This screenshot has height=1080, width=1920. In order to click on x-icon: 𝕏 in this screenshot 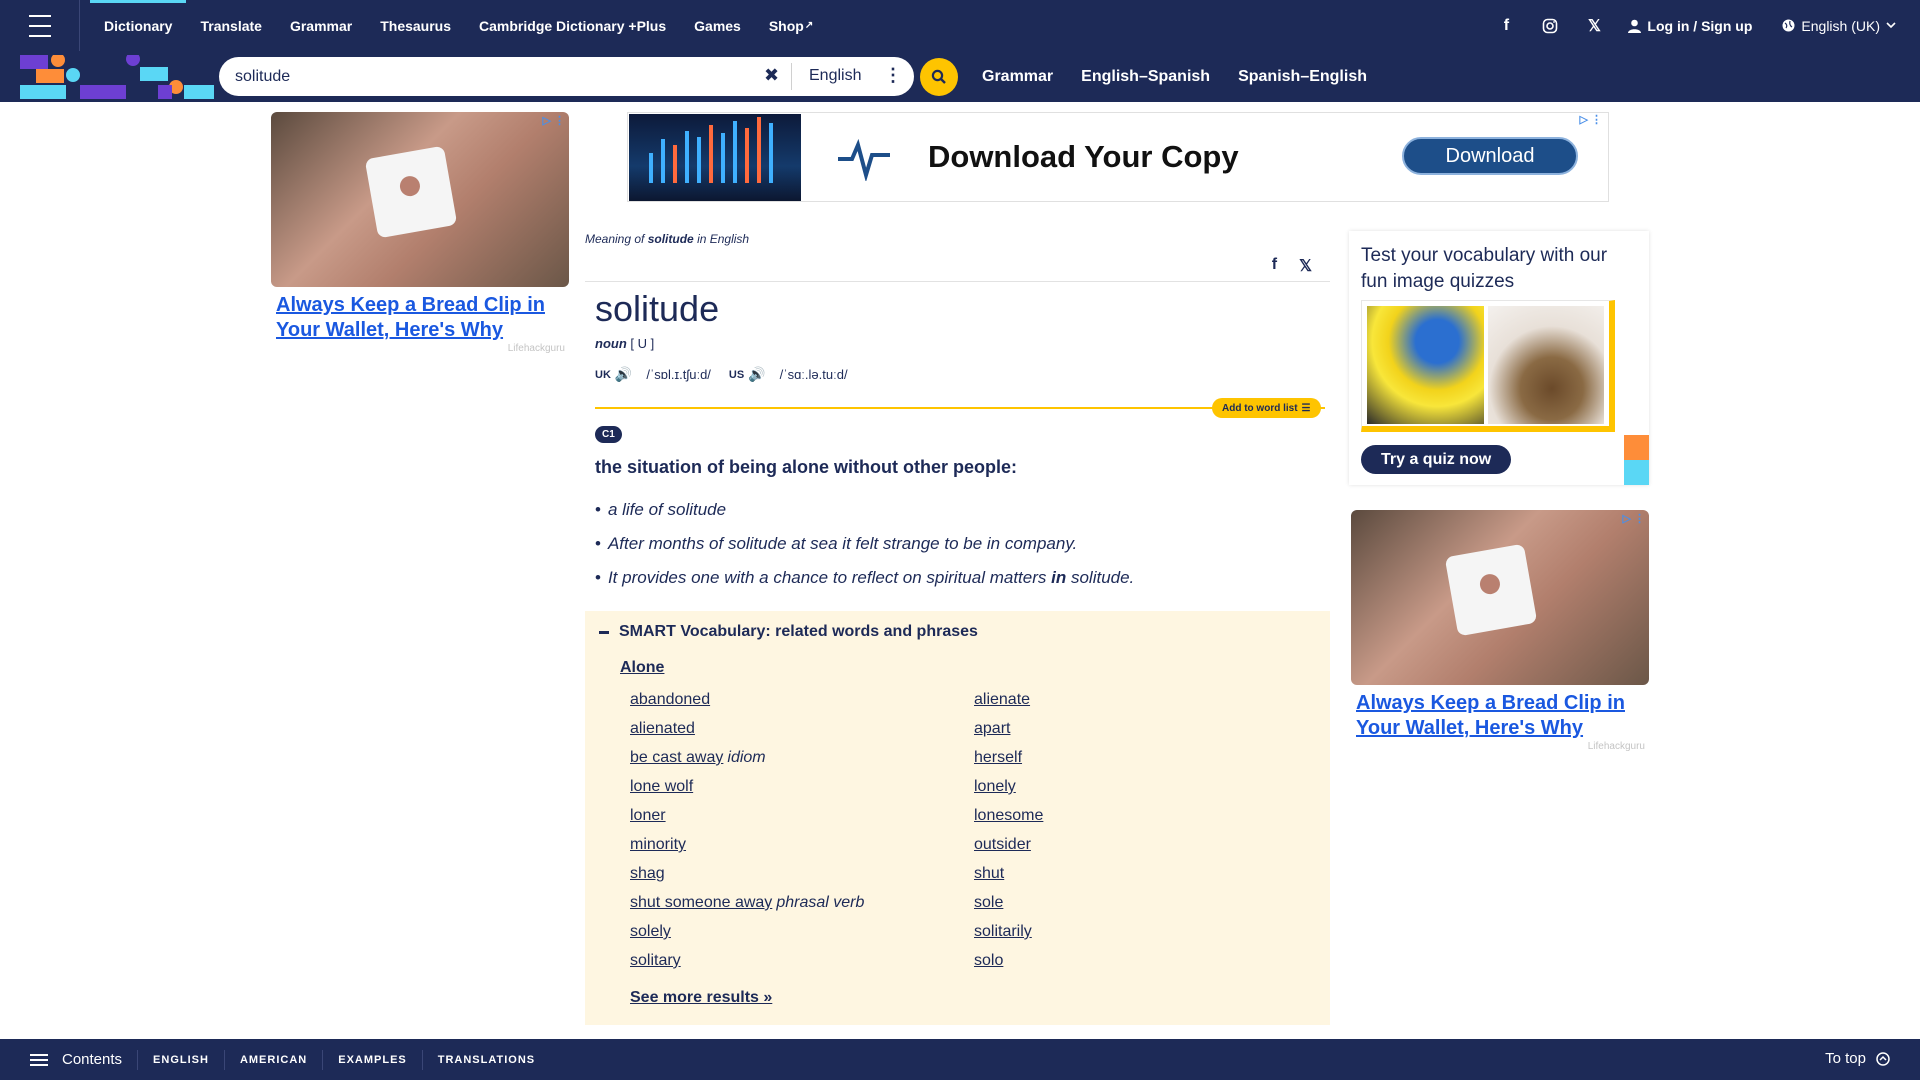, I will do `click(1594, 25)`.